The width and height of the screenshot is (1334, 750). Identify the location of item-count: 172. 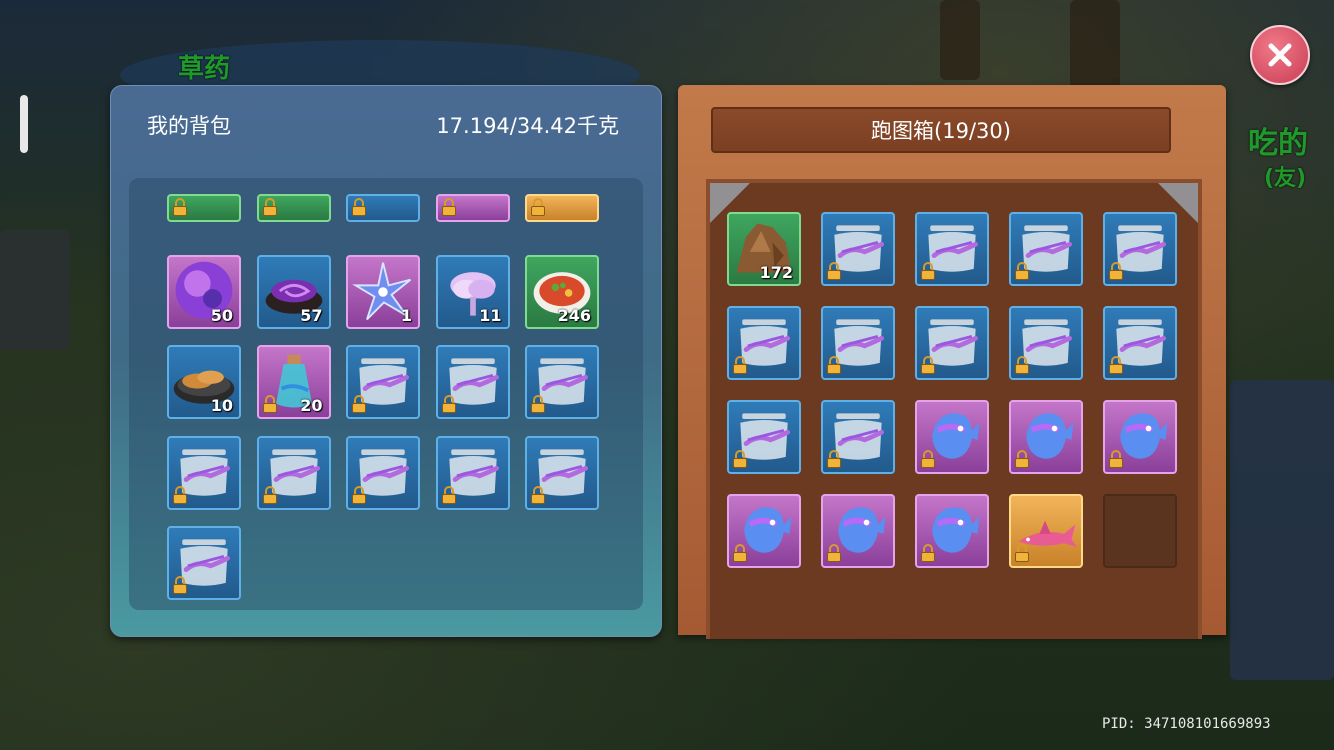
(776, 272).